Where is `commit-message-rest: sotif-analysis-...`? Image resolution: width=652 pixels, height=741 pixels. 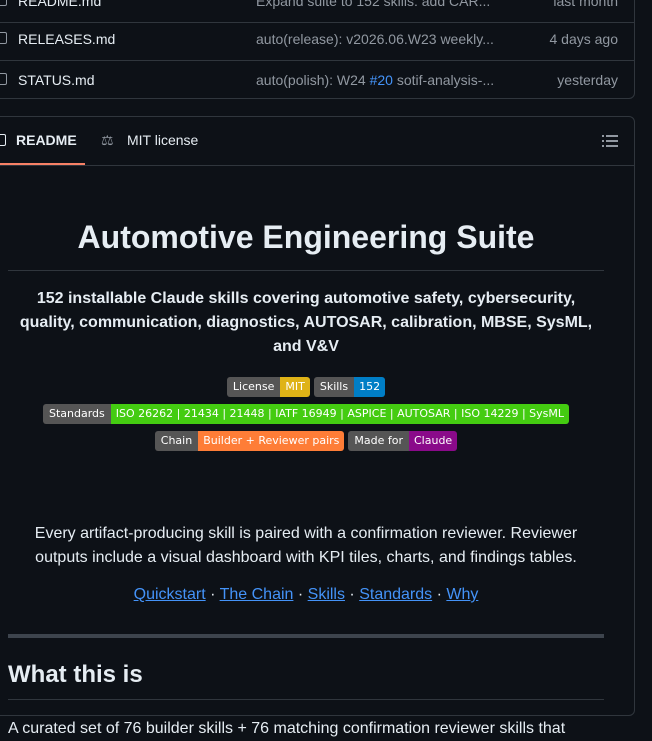
commit-message-rest: sotif-analysis-... is located at coordinates (443, 80).